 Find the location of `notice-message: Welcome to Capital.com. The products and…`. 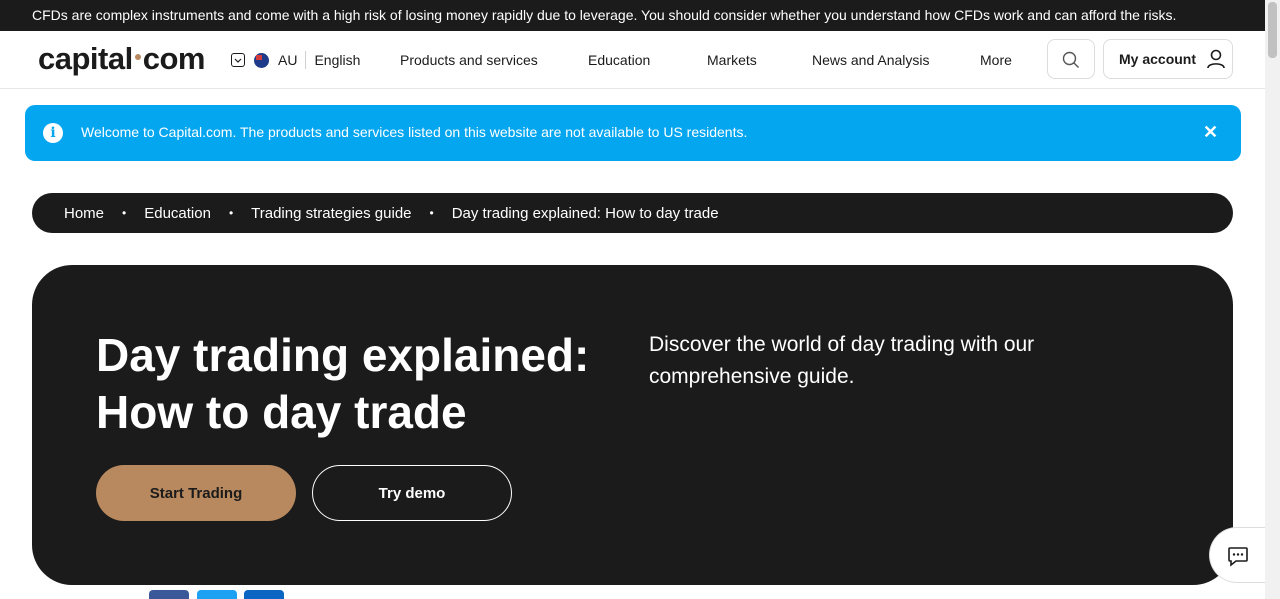

notice-message: Welcome to Capital.com. The products and… is located at coordinates (414, 132).